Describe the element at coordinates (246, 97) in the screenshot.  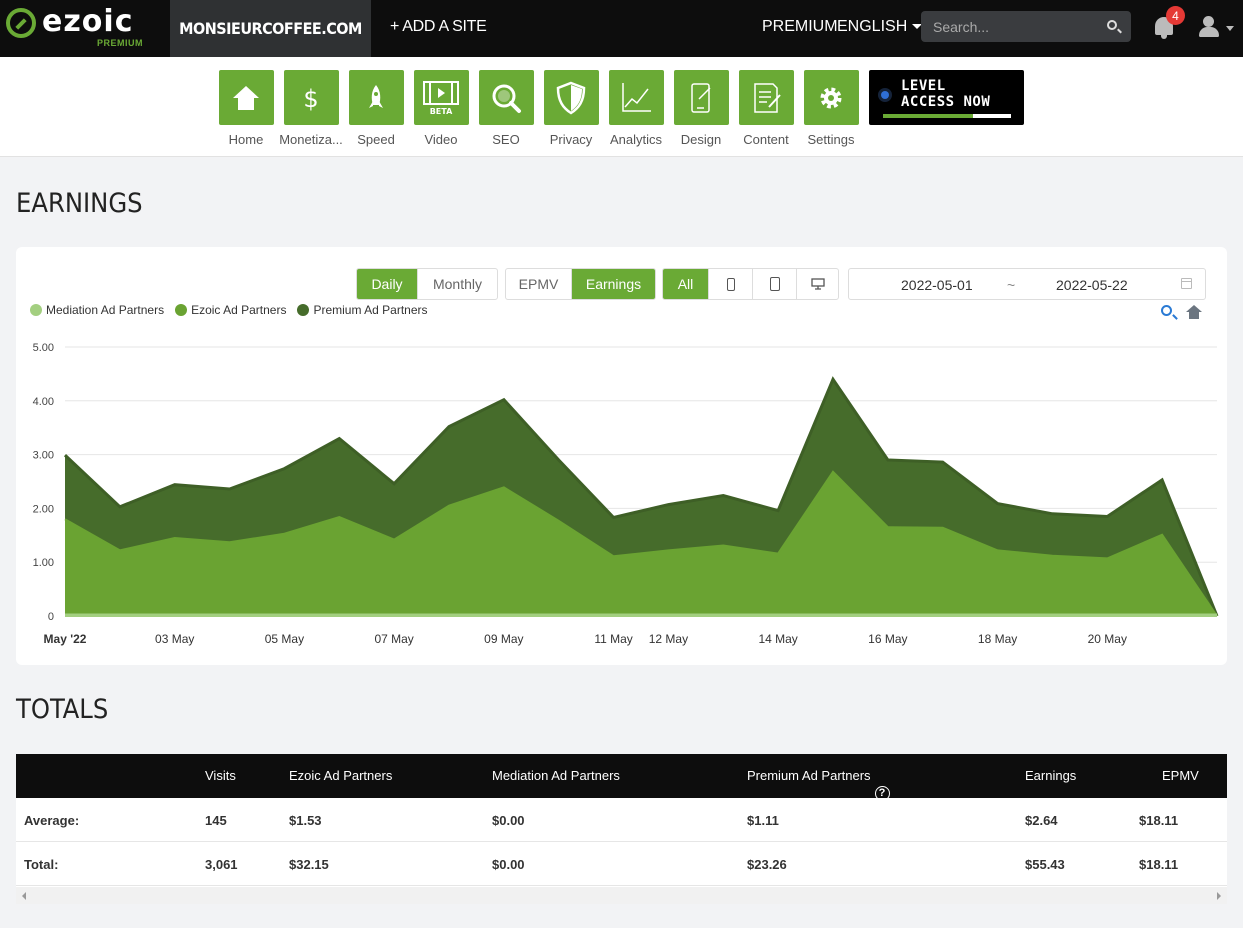
I see `home-icon` at that location.